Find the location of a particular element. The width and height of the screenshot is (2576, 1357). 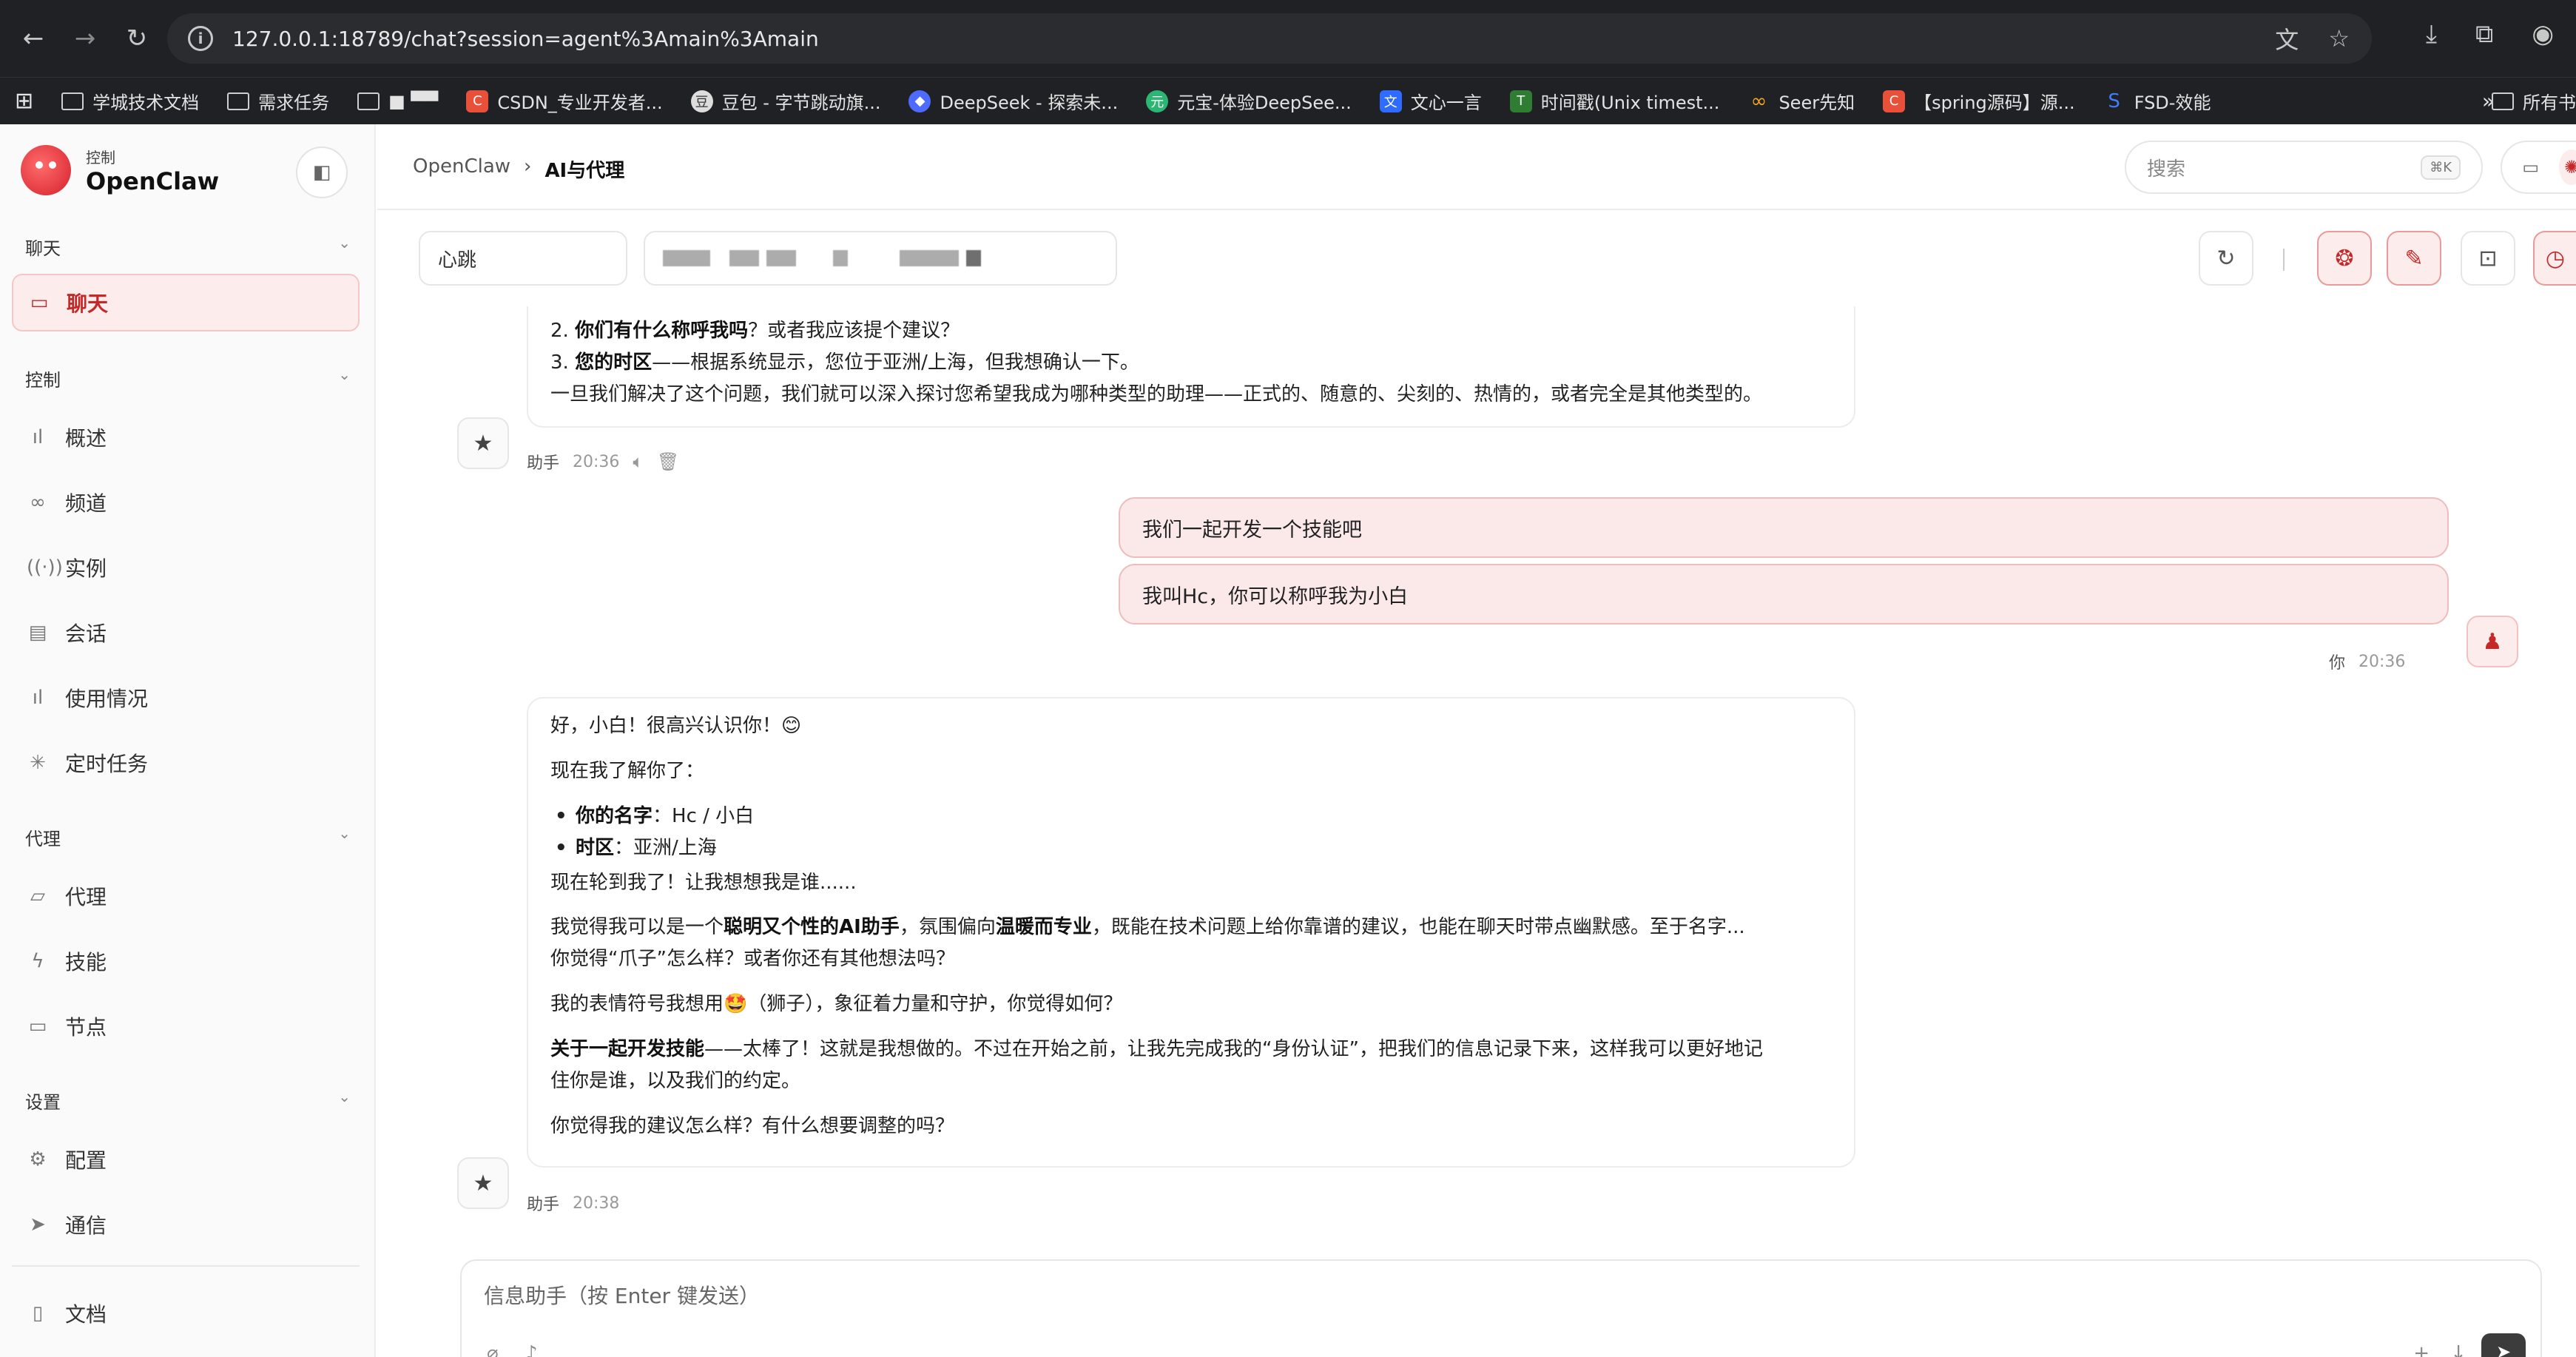

message-line: 你觉得“爪子”怎么样？或者你还有其他想法吗？ is located at coordinates (752, 960).